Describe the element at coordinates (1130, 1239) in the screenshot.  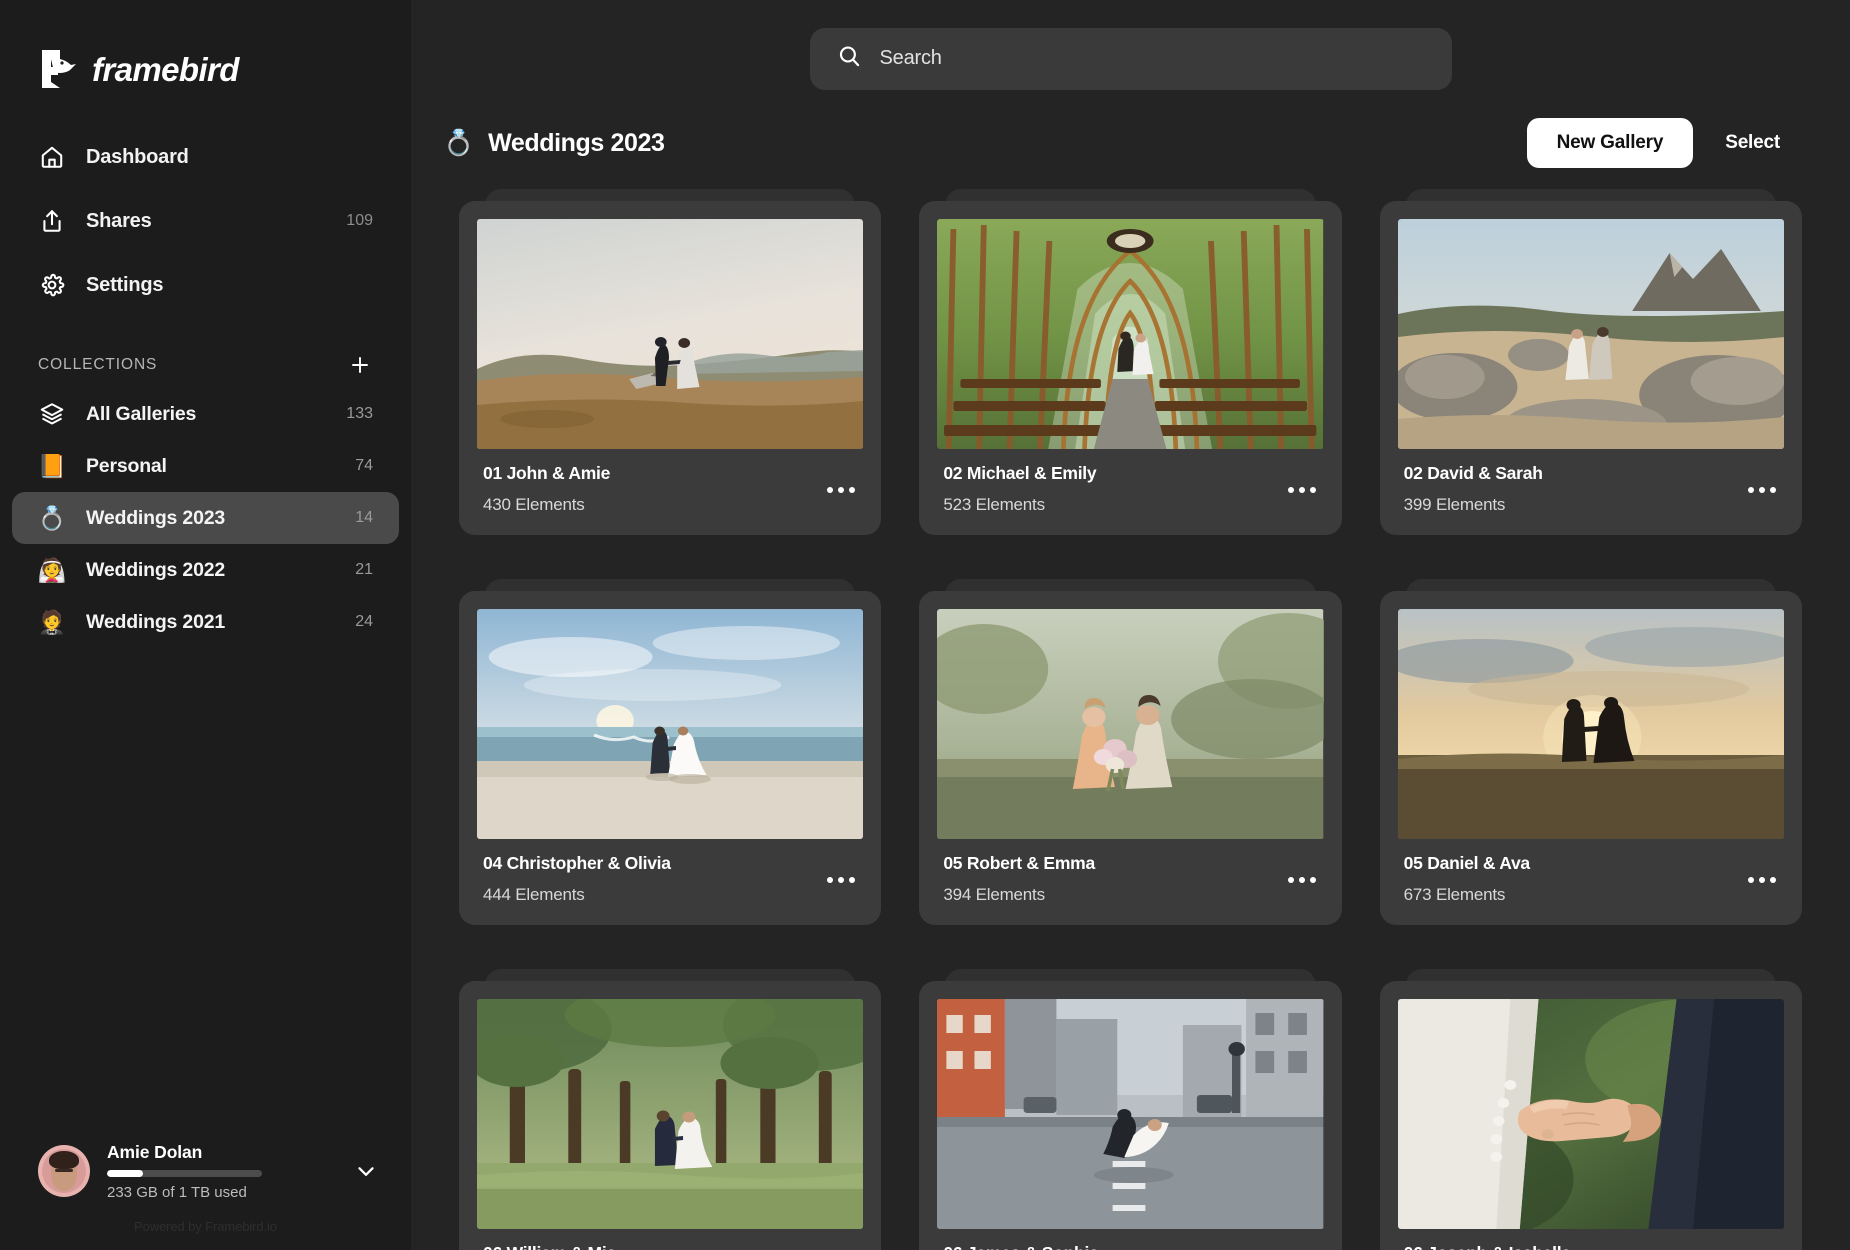
I see `gallery-card-footer: 06 James & Sophia 305 Elements` at that location.